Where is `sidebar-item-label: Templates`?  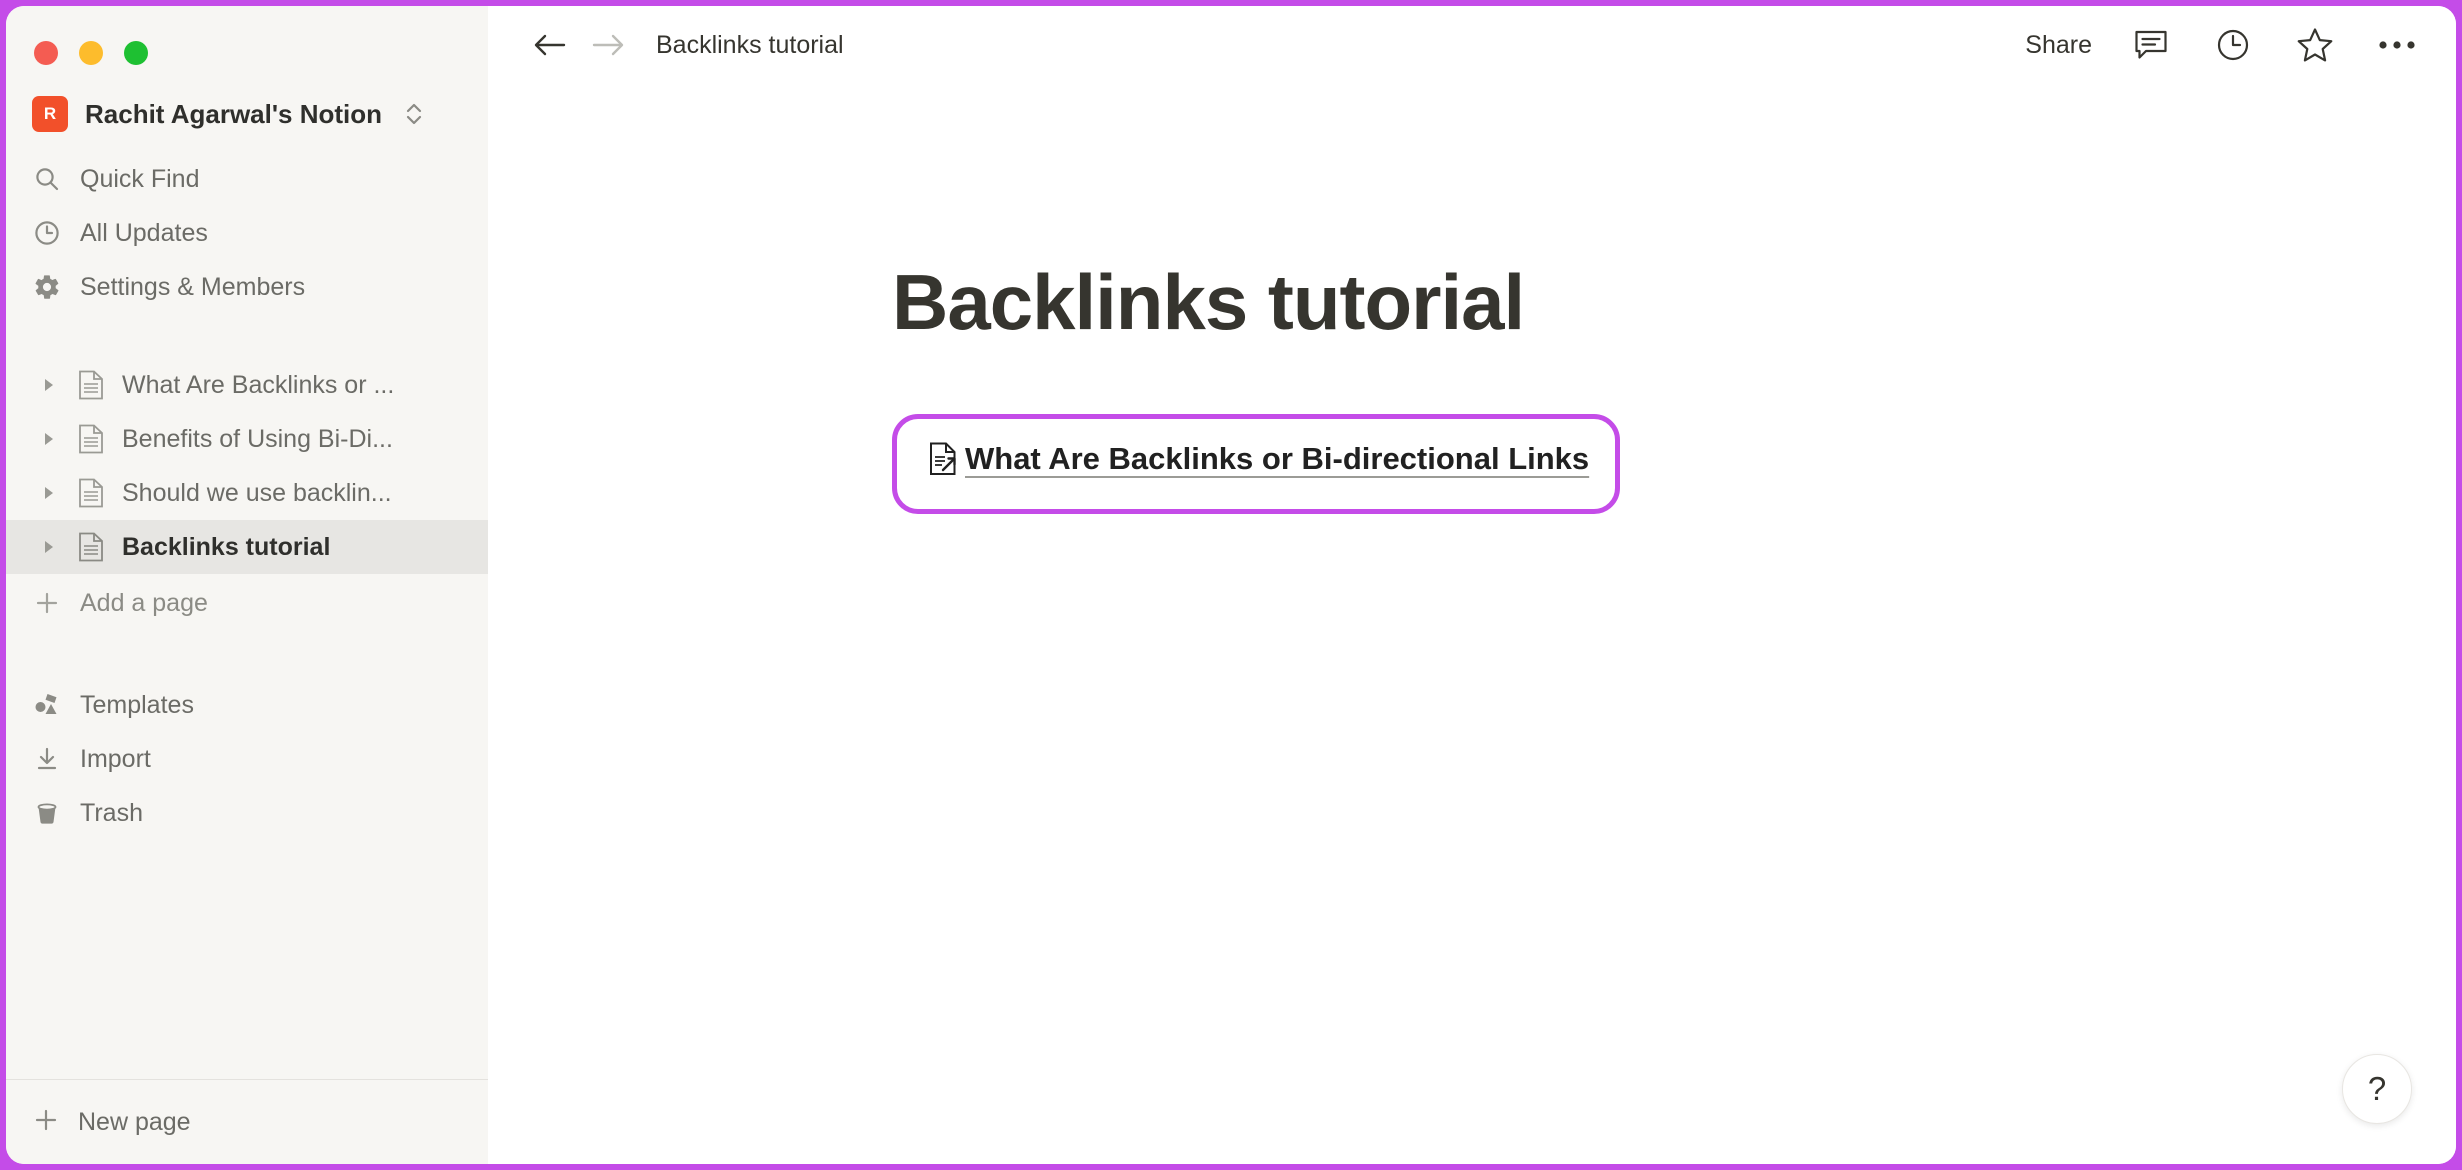 sidebar-item-label: Templates is located at coordinates (137, 704).